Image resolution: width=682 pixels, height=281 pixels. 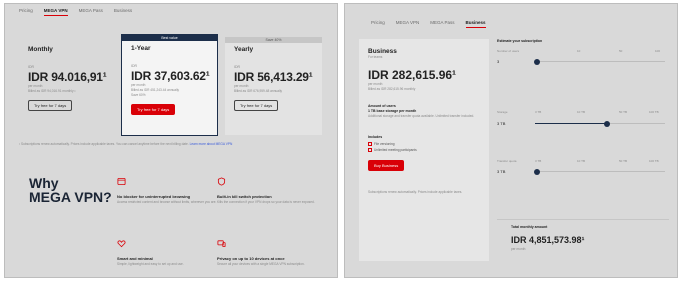 I want to click on feature-title: Built-in kill switch protection, so click(x=244, y=196).